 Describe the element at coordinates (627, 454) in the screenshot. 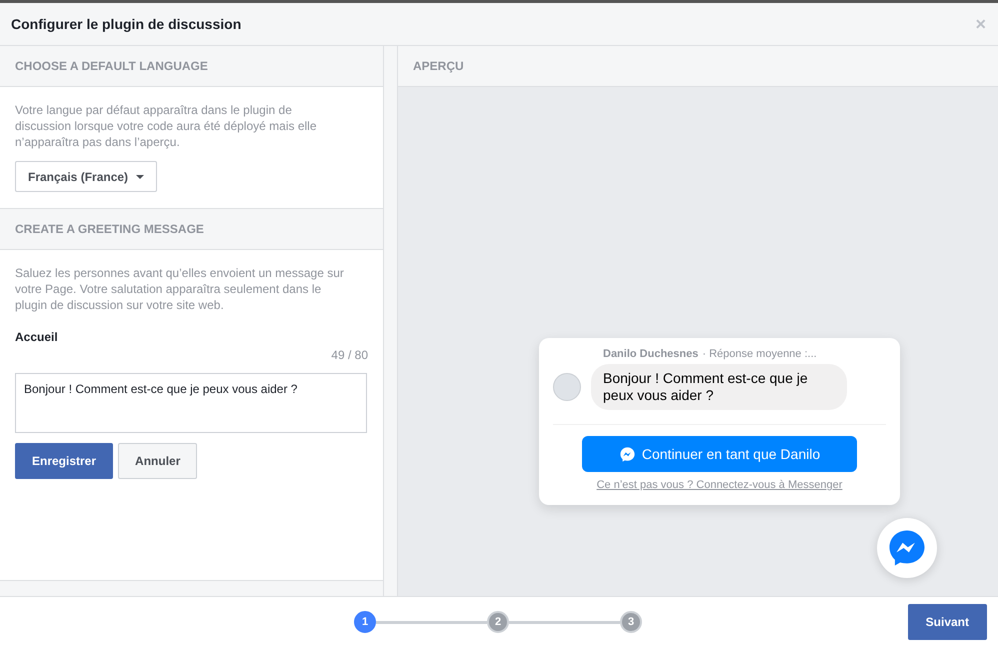

I see `messenger-icon` at that location.